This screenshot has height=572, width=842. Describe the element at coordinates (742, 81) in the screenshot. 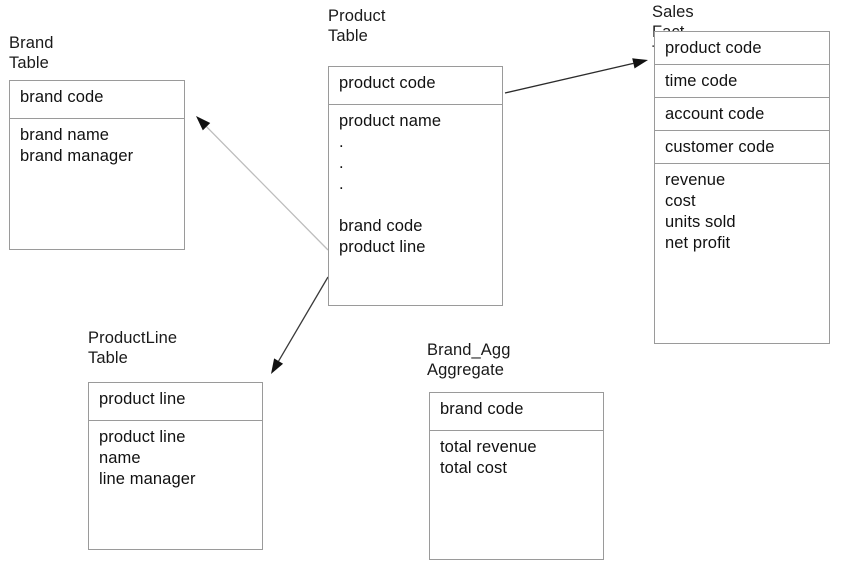

I see `entity-section-sales_fact-1: time code` at that location.